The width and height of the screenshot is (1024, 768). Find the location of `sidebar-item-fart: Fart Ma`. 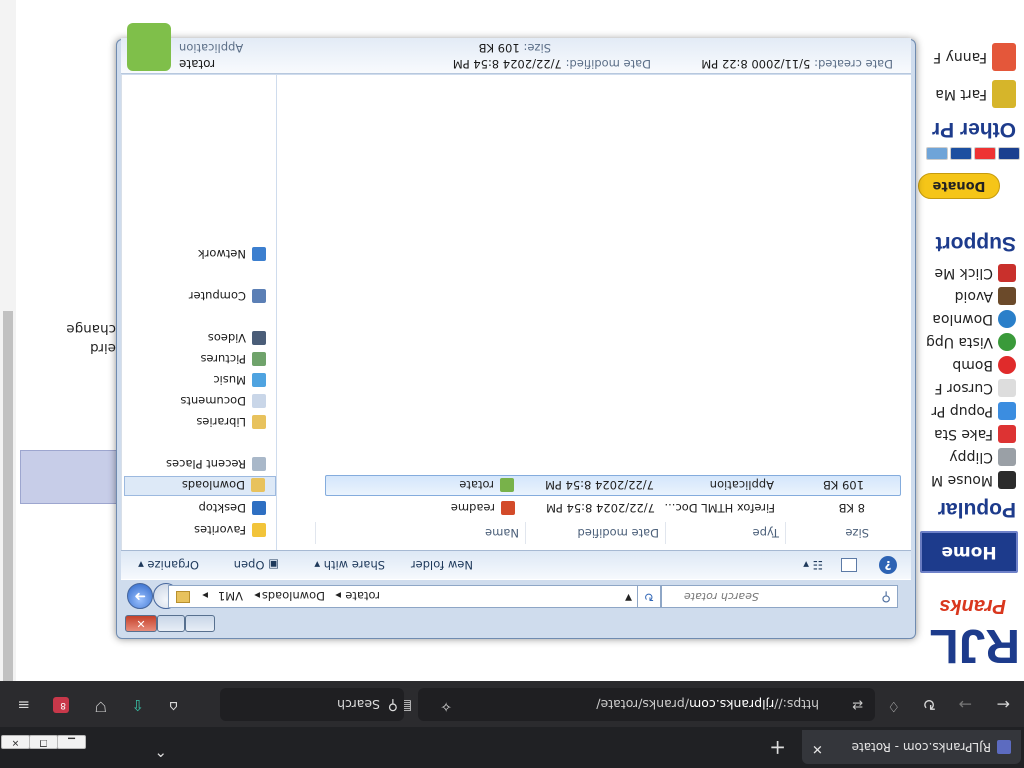

sidebar-item-fart: Fart Ma is located at coordinates (966, 91).